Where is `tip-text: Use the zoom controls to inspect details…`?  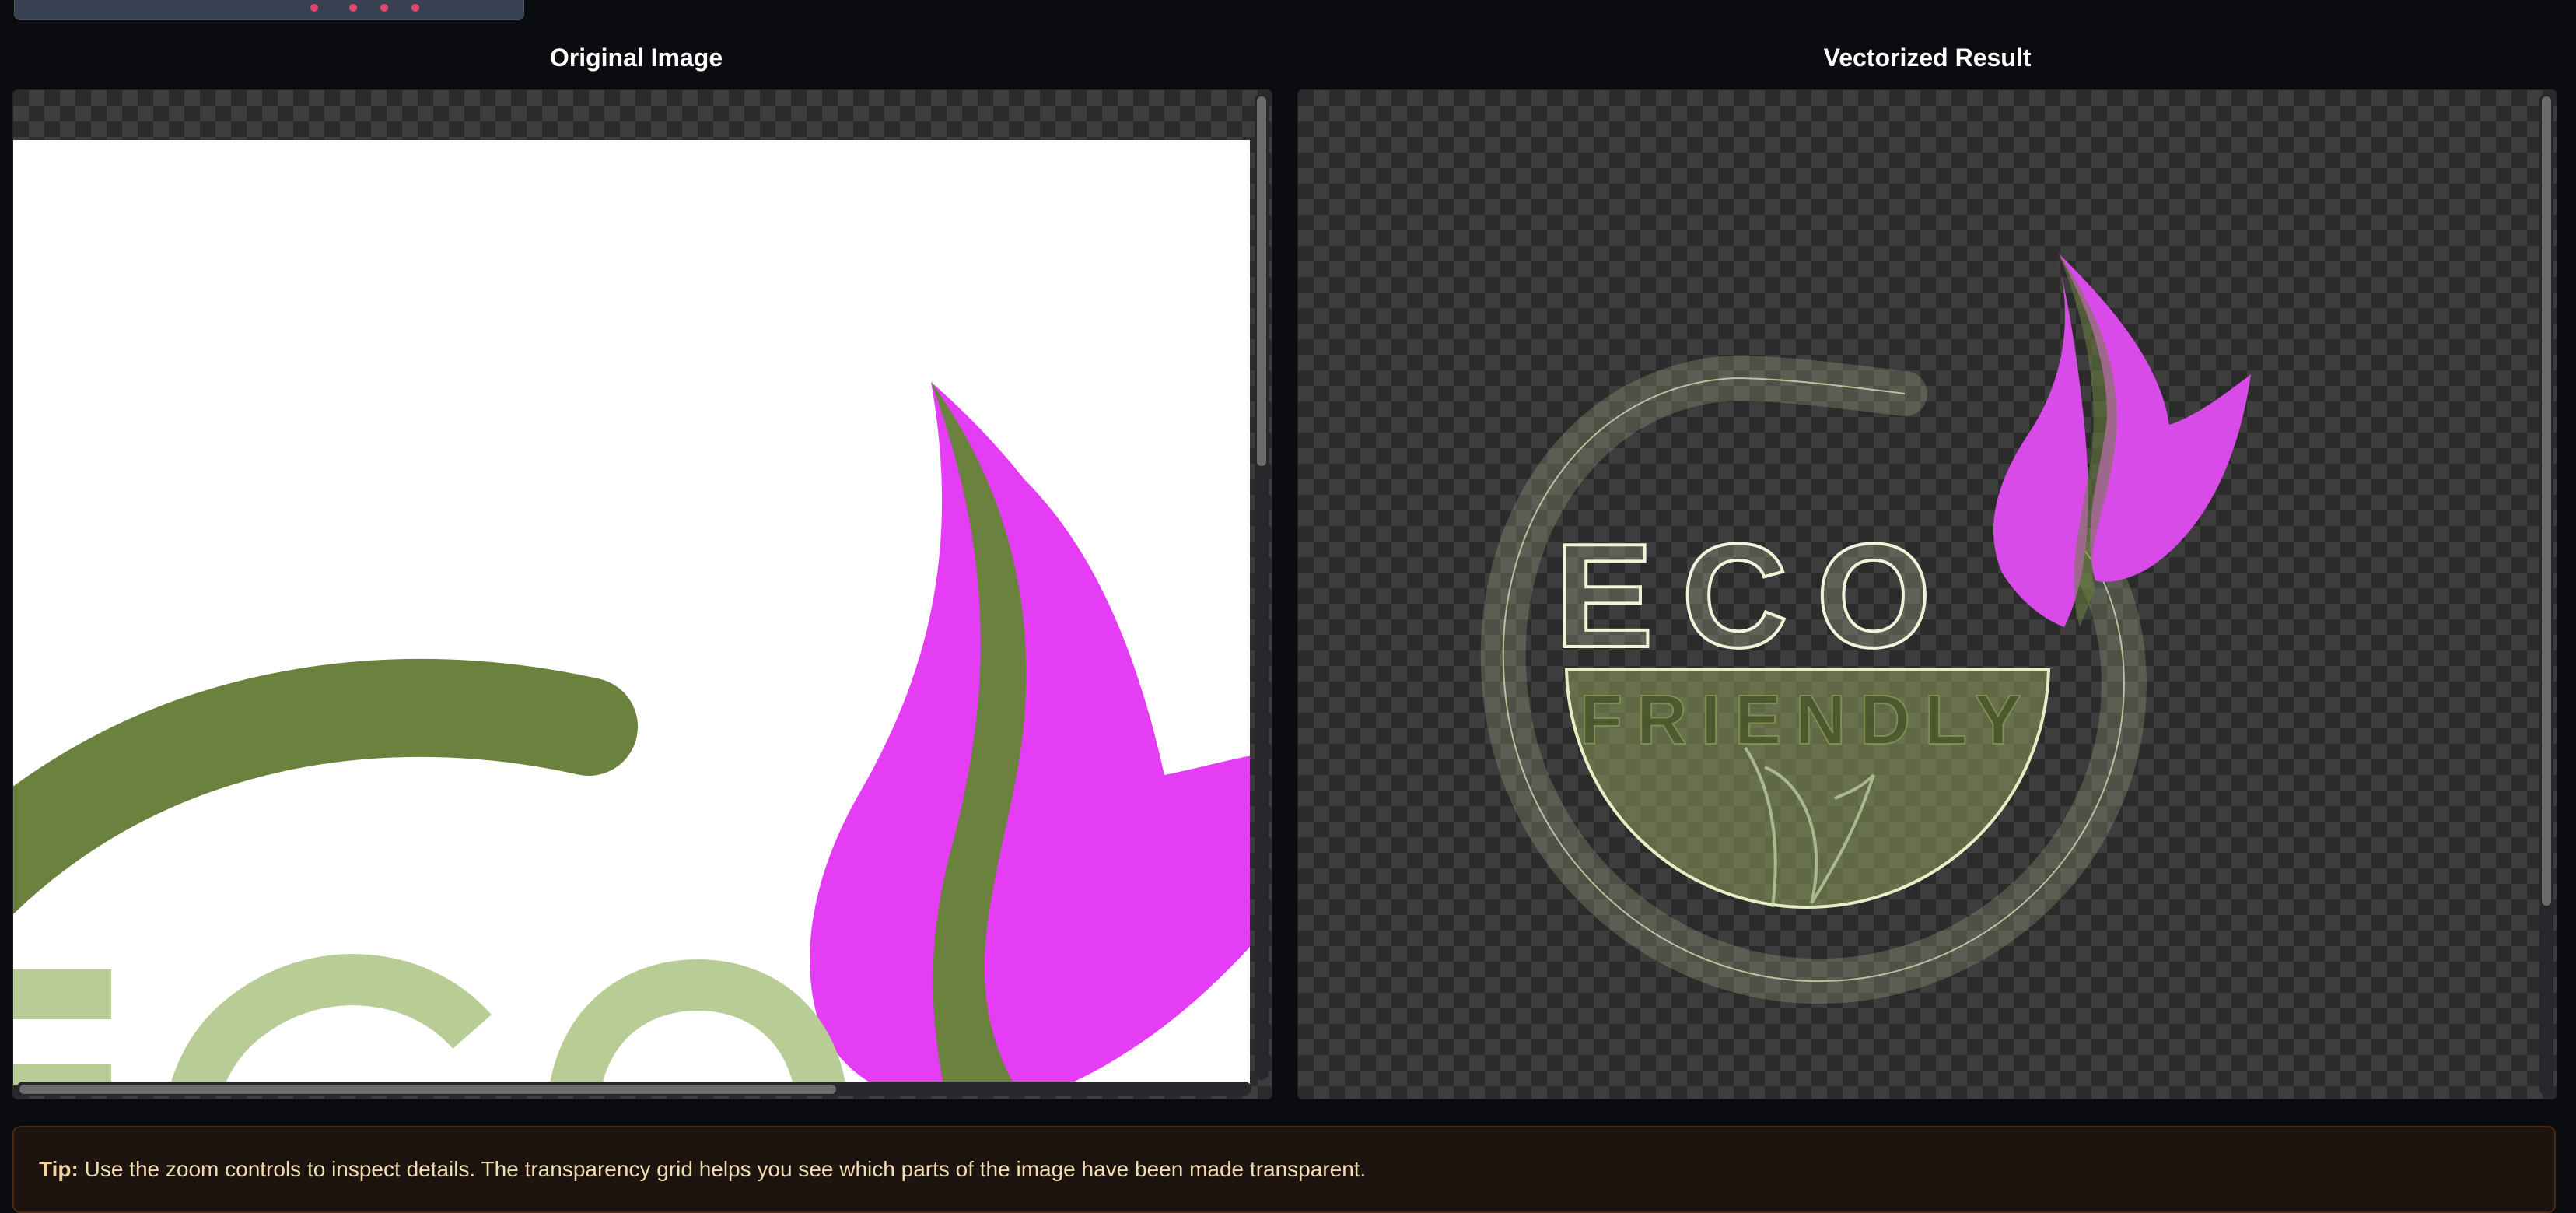 tip-text: Use the zoom controls to inspect details… is located at coordinates (725, 1169).